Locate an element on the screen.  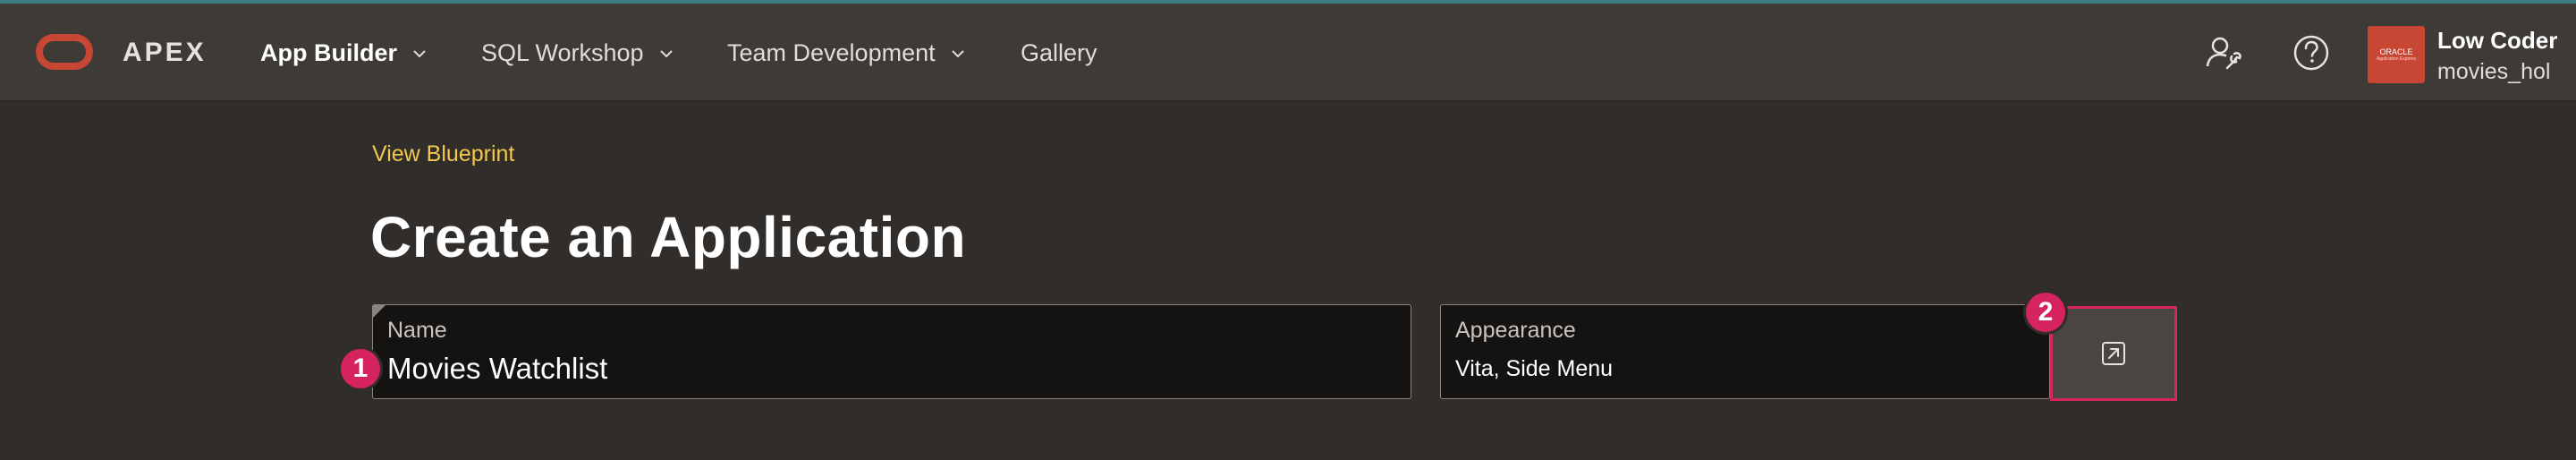
avatar-logo-subtext: Application Express is located at coordinates (2396, 58).